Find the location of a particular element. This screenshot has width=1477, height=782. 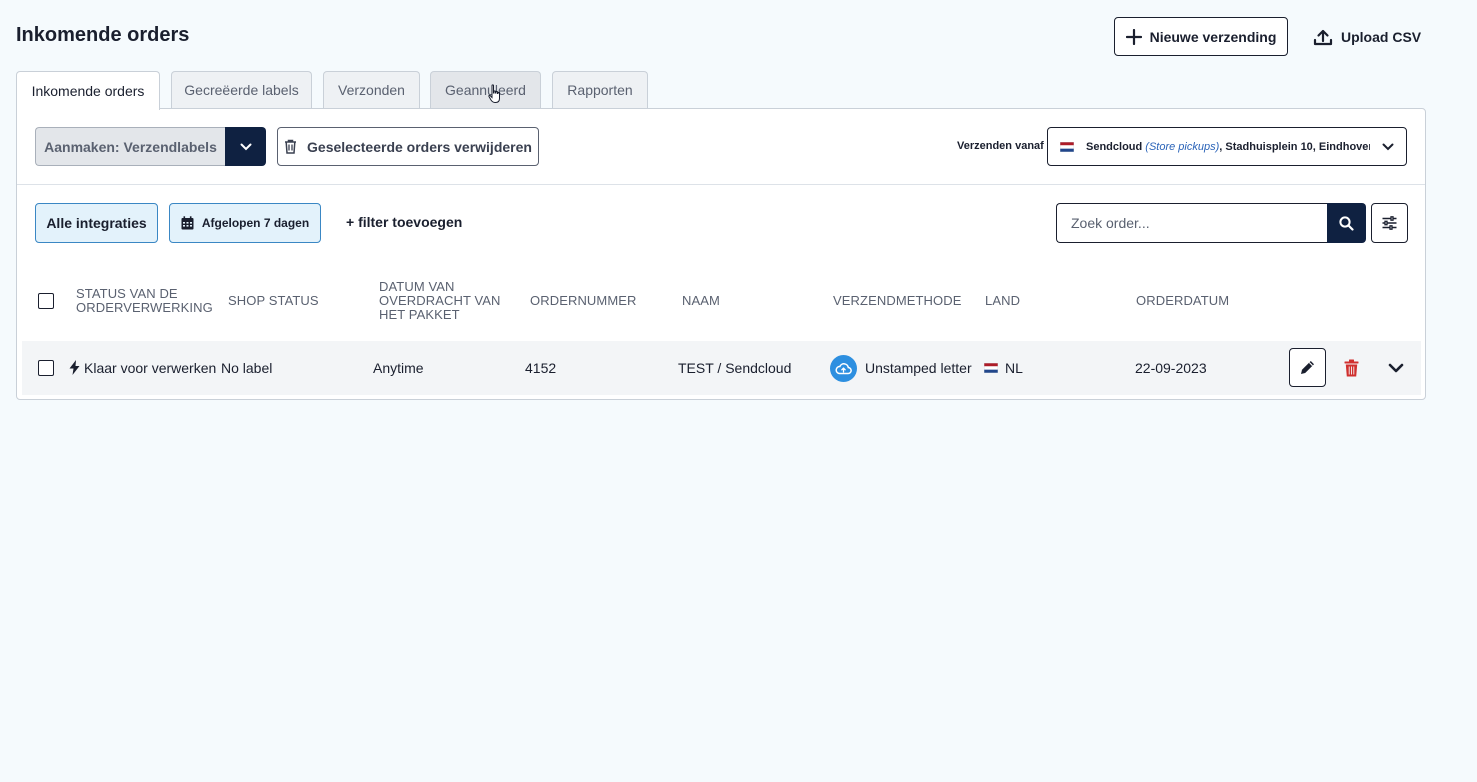

create-labels-split-button: Aanmaken: Verzendlabels is located at coordinates (150, 146).